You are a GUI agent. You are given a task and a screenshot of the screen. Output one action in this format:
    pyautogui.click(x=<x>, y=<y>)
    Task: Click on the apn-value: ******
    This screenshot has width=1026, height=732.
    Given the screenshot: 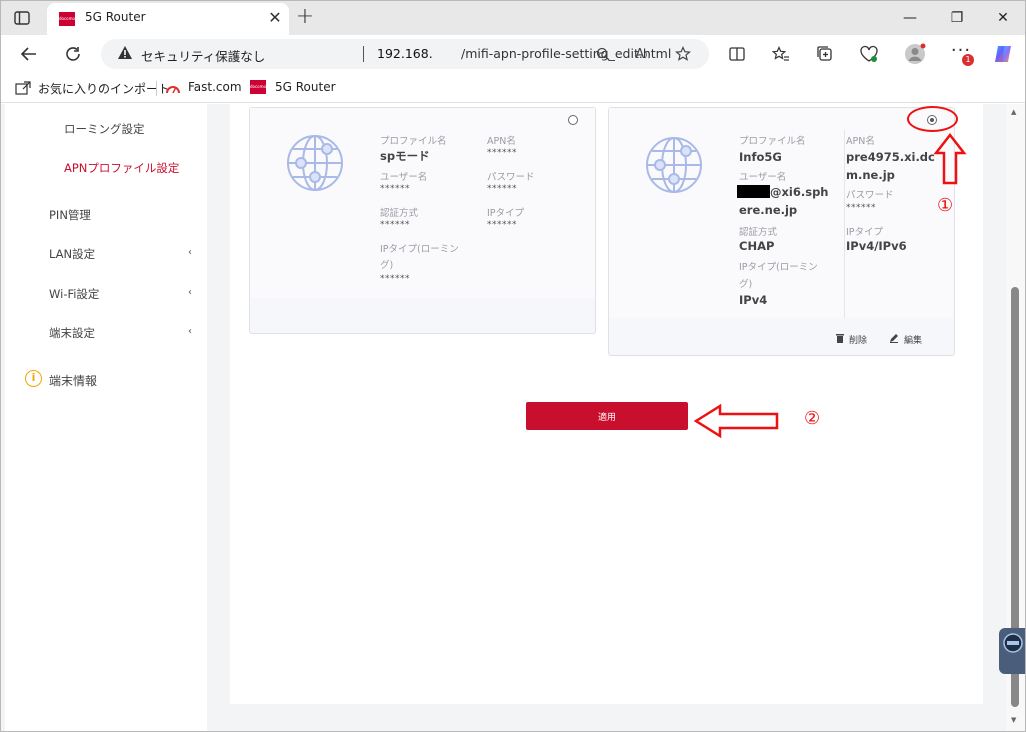 What is the action you would take?
    pyautogui.click(x=502, y=153)
    